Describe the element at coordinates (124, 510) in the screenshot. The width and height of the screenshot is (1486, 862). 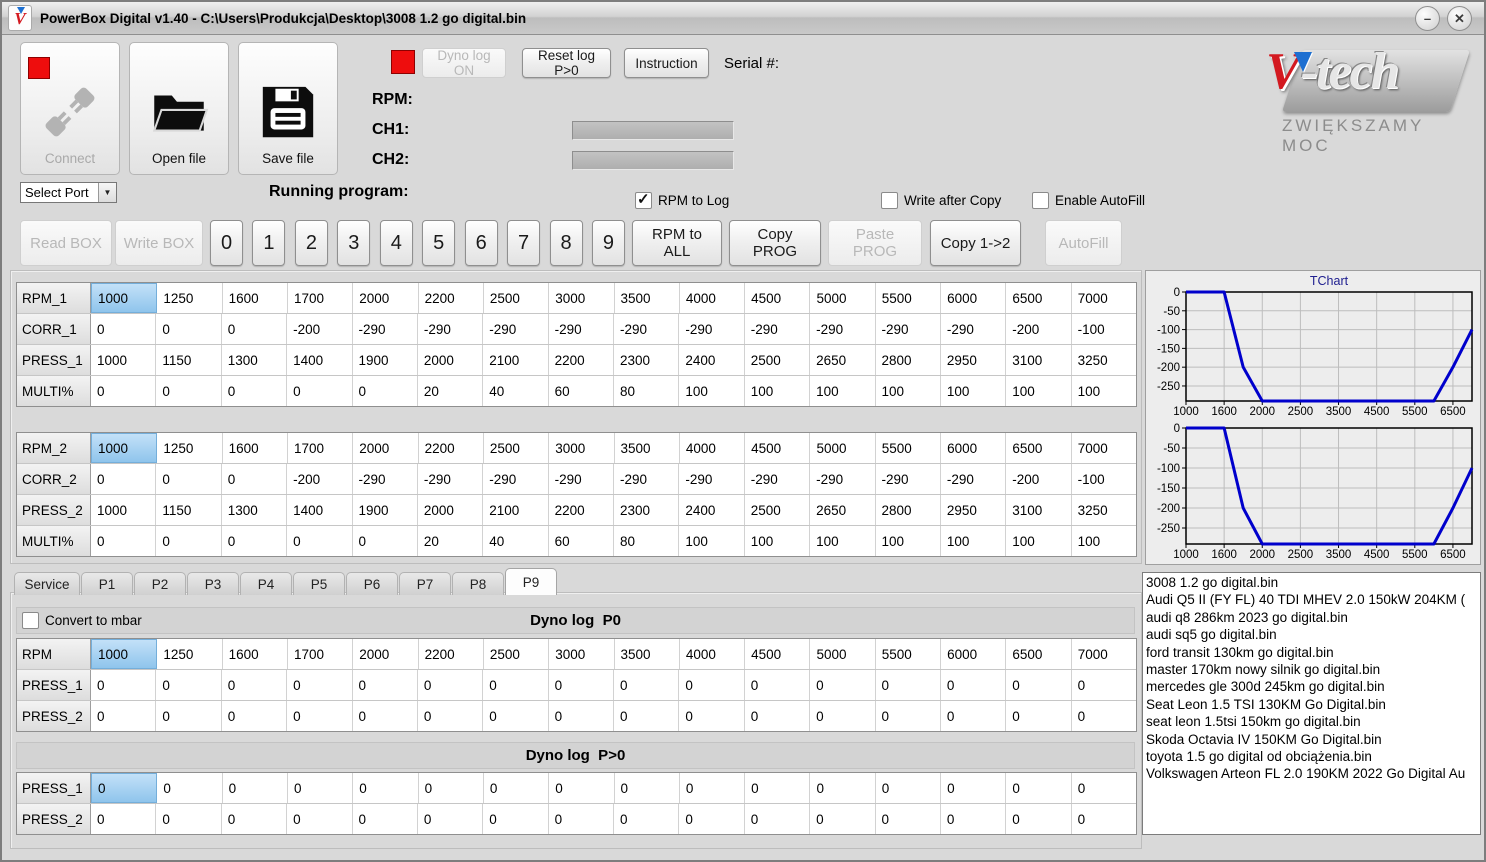
I see `table-cell: 1000` at that location.